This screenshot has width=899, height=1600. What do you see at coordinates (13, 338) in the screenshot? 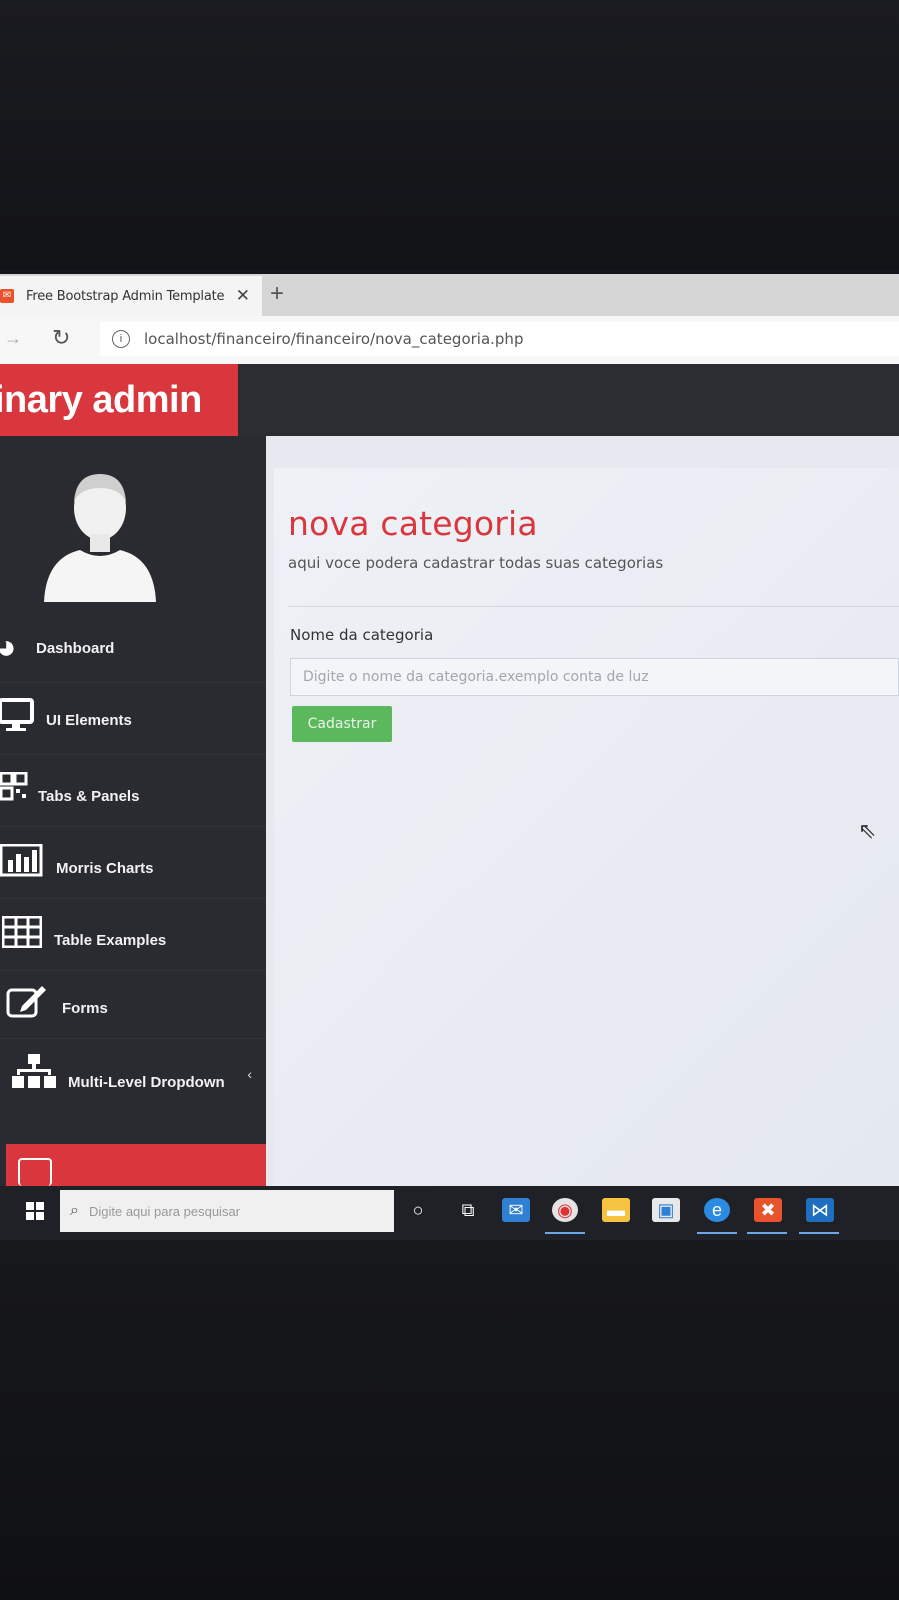
I see `forward-icon: →` at bounding box center [13, 338].